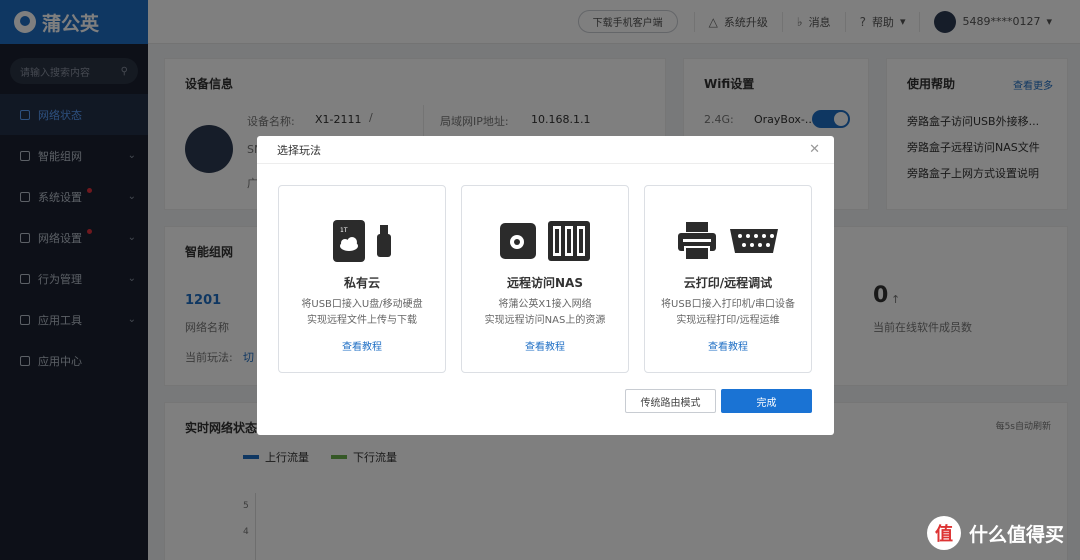 This screenshot has width=1080, height=560. What do you see at coordinates (697, 241) in the screenshot?
I see `printer-icon` at bounding box center [697, 241].